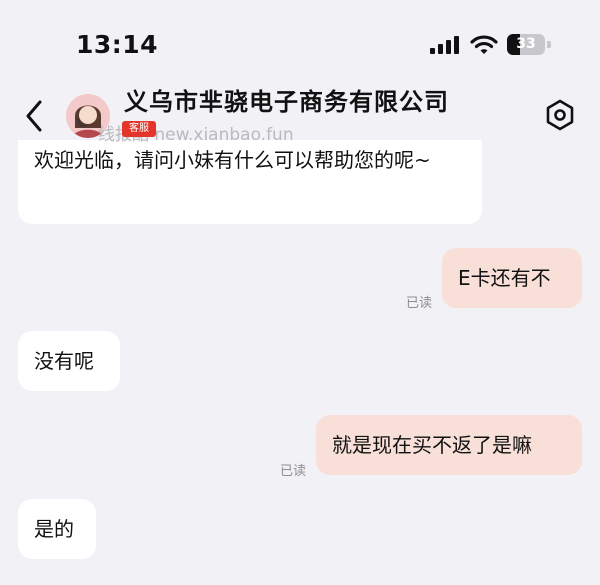 The image size is (600, 585). Describe the element at coordinates (286, 102) in the screenshot. I see `page-title: 义乌市芈骁电子商务有限公司` at that location.